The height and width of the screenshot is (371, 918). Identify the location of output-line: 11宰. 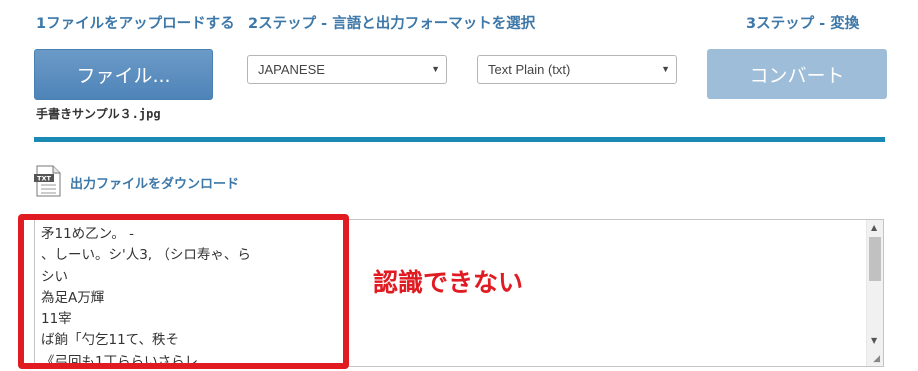
(56, 319).